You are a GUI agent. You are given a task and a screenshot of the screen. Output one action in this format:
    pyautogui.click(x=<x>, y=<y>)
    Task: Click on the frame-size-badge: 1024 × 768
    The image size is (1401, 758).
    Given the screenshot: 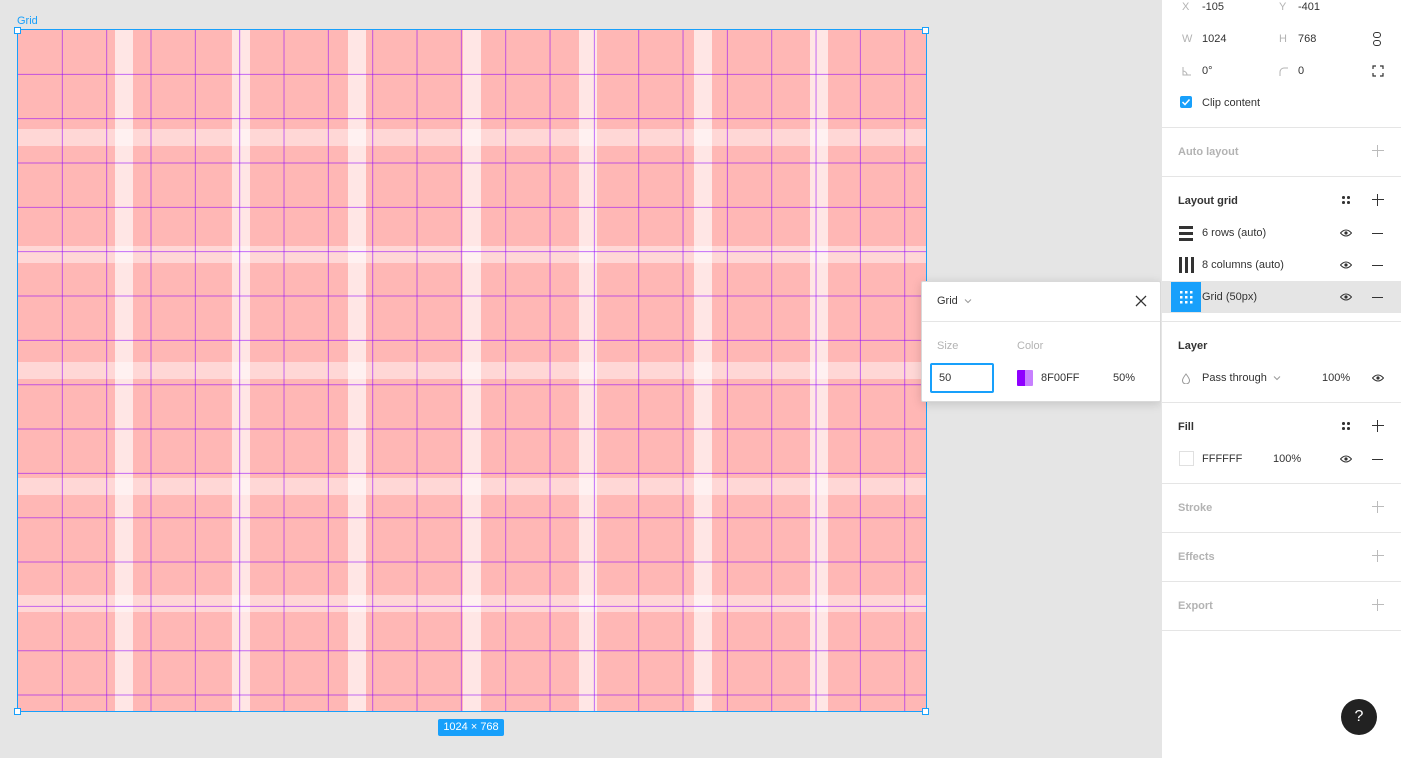 What is the action you would take?
    pyautogui.click(x=471, y=727)
    